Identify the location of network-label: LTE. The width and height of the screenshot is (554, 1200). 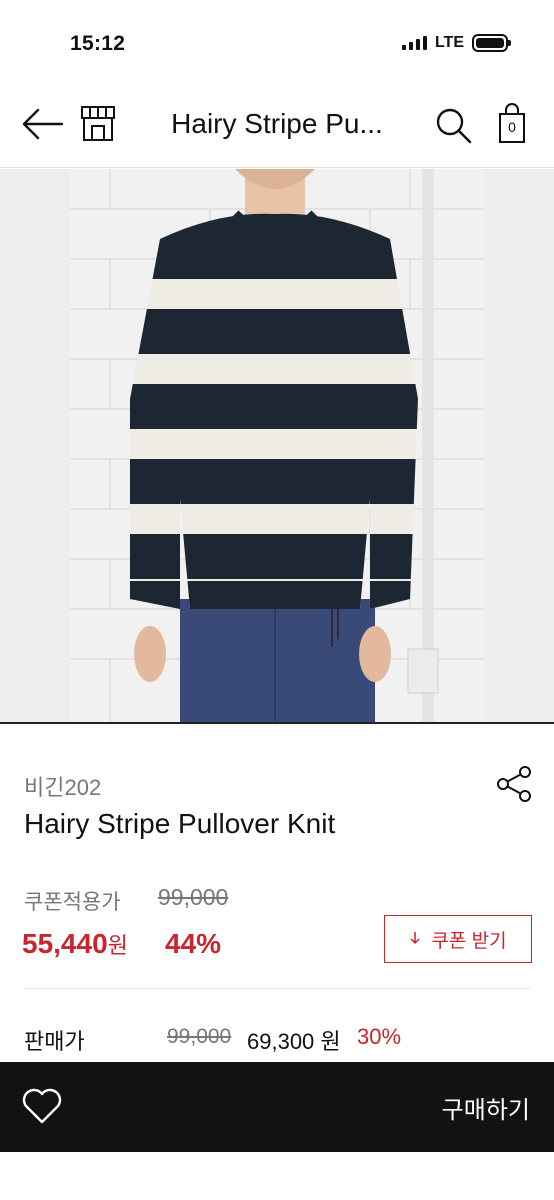
(449, 42).